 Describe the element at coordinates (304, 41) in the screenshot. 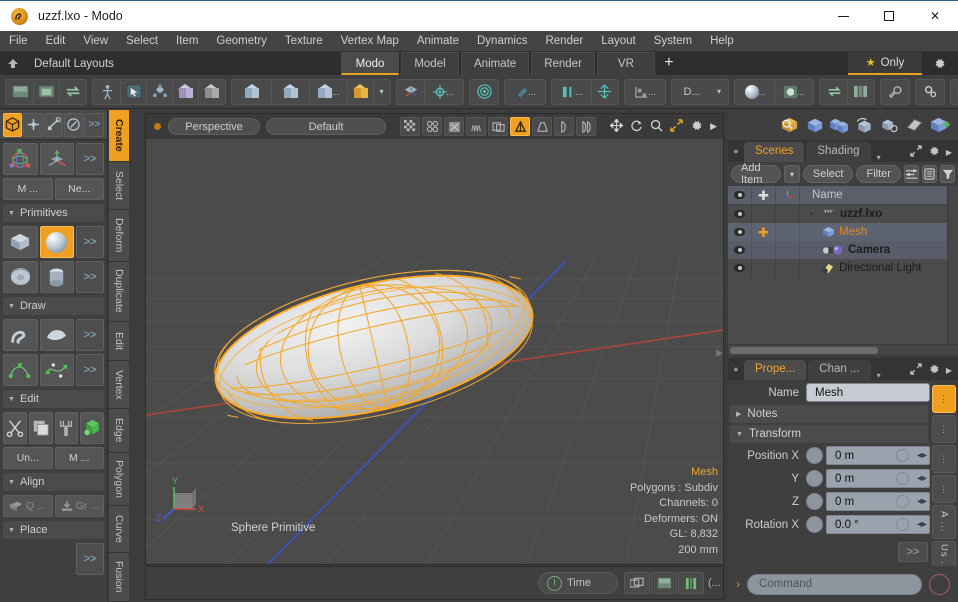

I see `menu-texture: Texture` at that location.